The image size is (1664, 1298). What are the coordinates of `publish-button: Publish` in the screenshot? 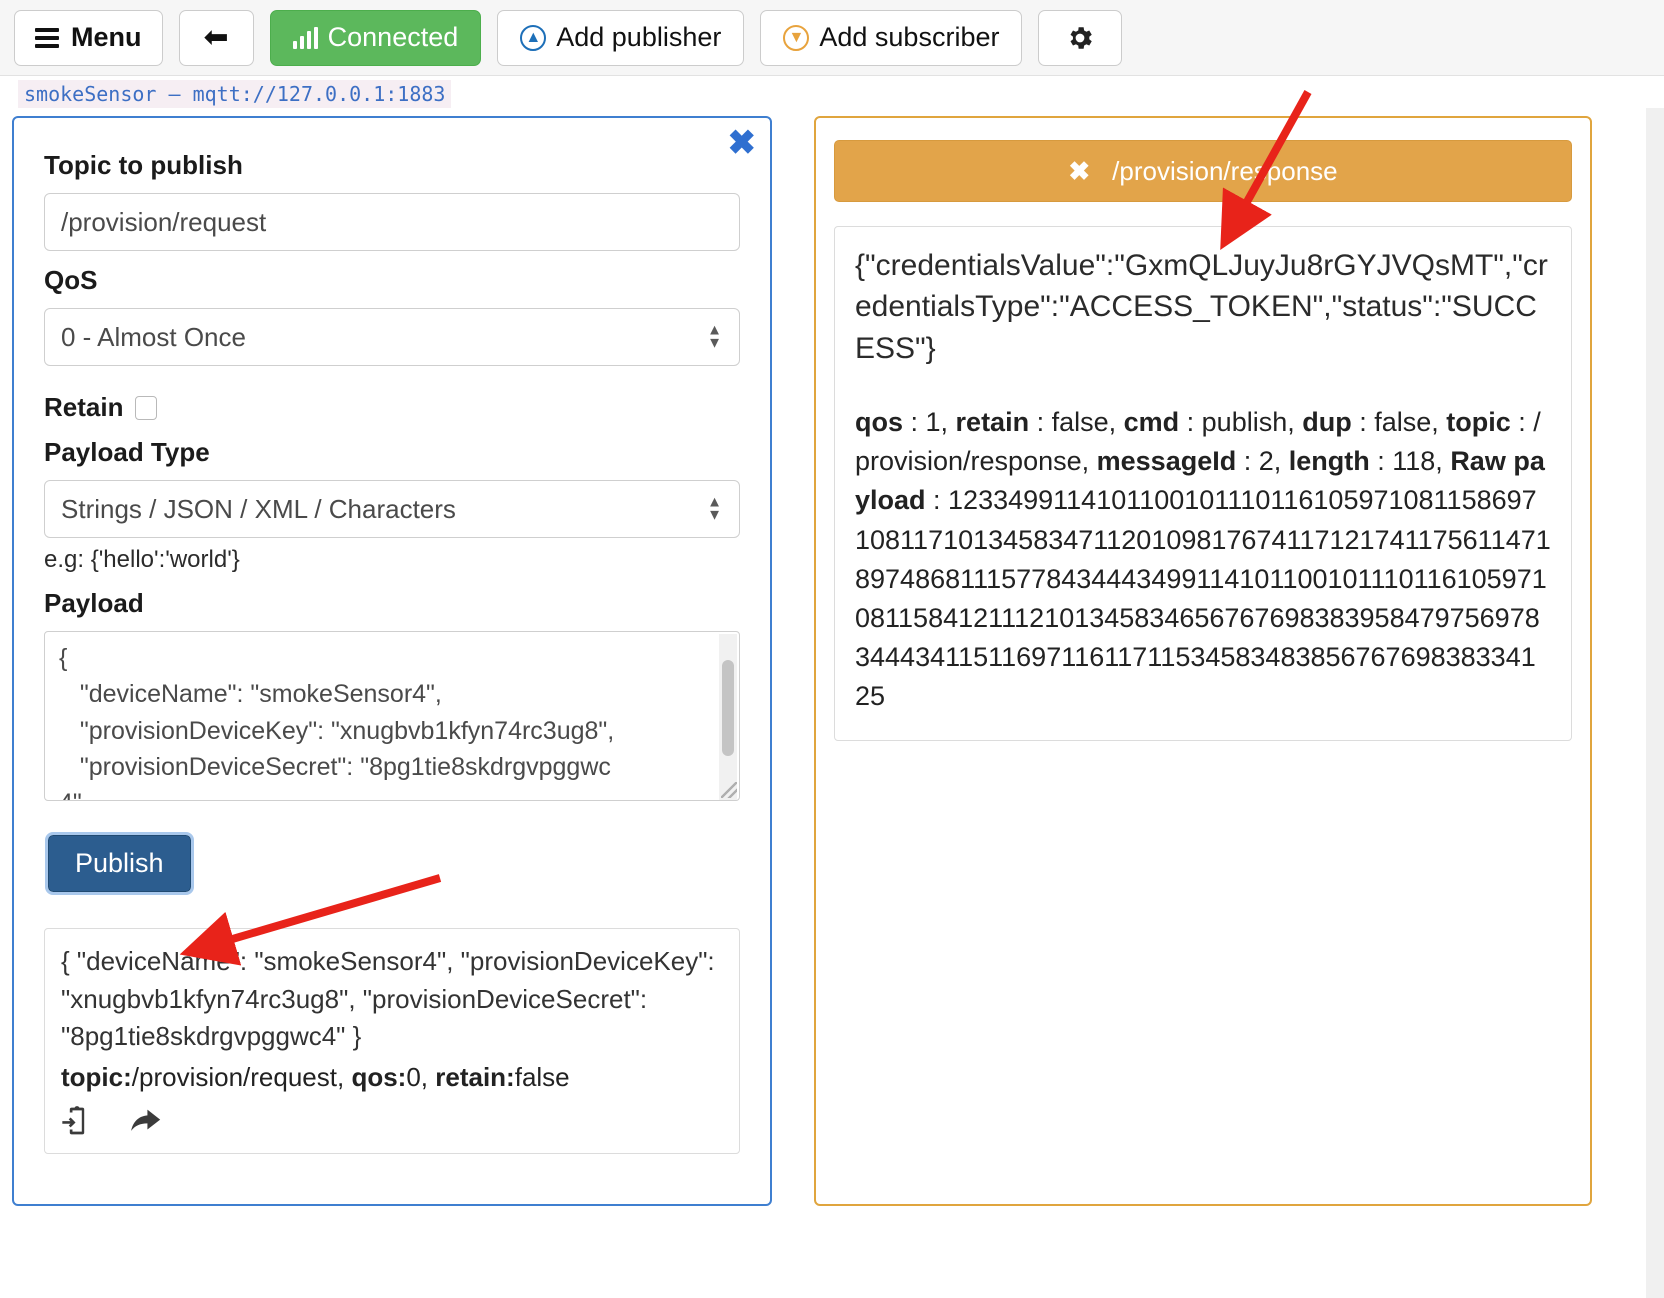 It's located at (119, 863).